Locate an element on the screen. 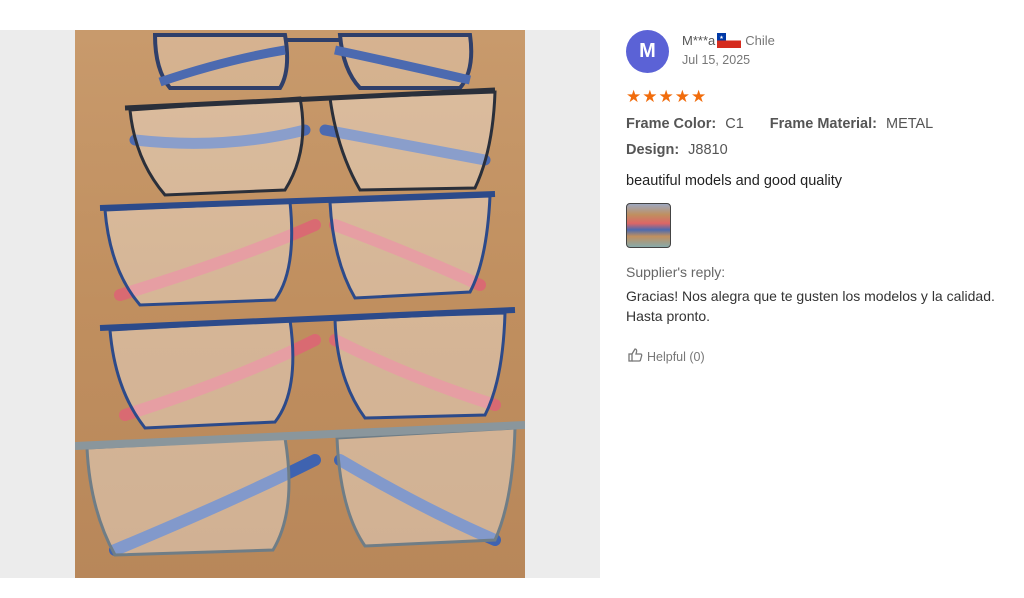 The width and height of the screenshot is (1024, 598). review-text: beautiful models and good quality is located at coordinates (734, 181).